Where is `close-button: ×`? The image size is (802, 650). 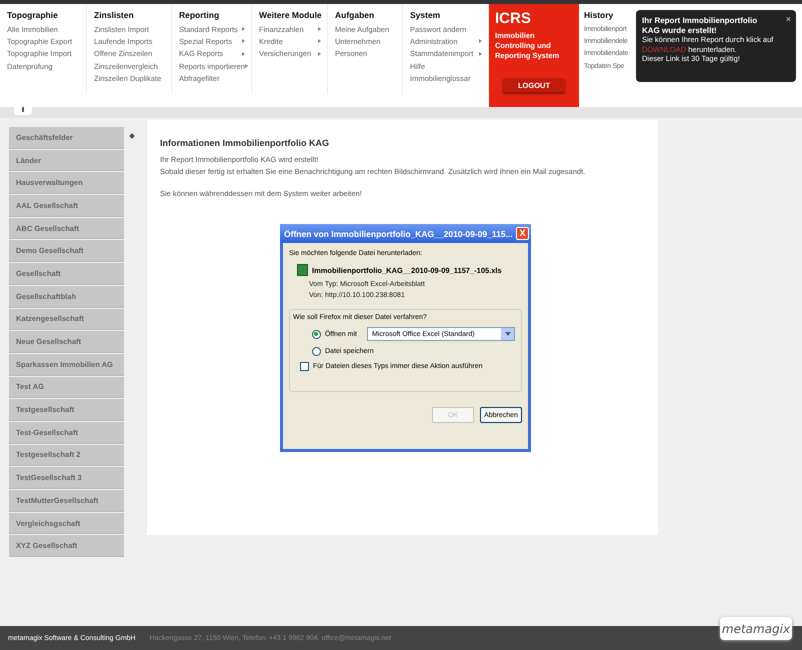 close-button: × is located at coordinates (788, 19).